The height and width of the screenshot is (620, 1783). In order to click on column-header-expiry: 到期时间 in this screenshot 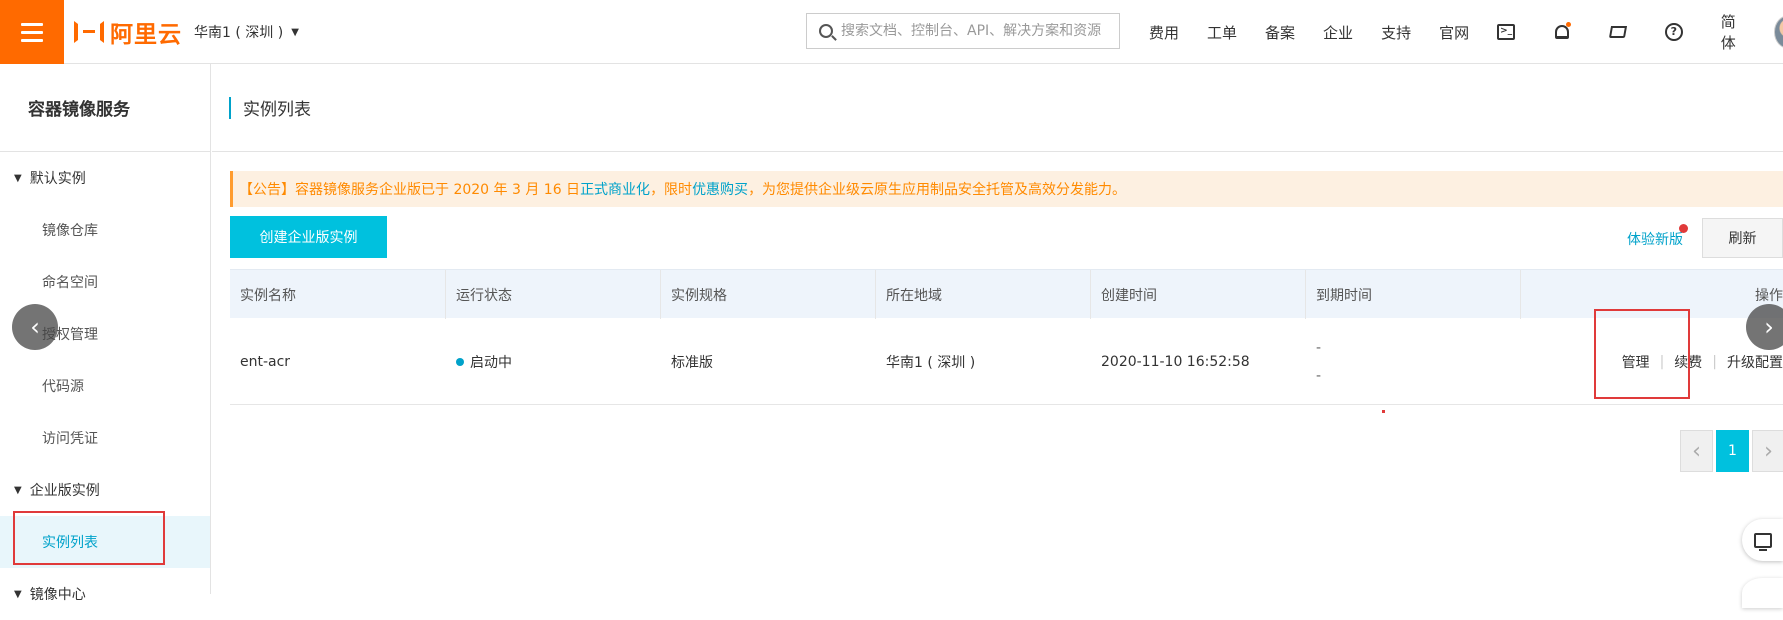, I will do `click(1413, 294)`.